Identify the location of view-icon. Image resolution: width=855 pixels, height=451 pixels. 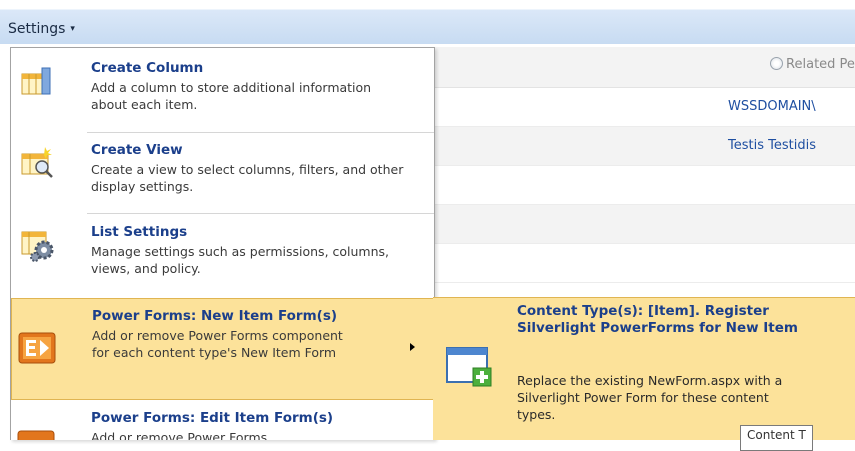
(37, 162).